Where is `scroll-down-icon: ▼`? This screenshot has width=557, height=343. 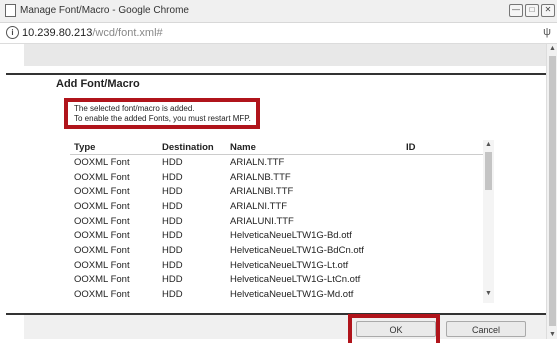 scroll-down-icon: ▼ is located at coordinates (488, 294).